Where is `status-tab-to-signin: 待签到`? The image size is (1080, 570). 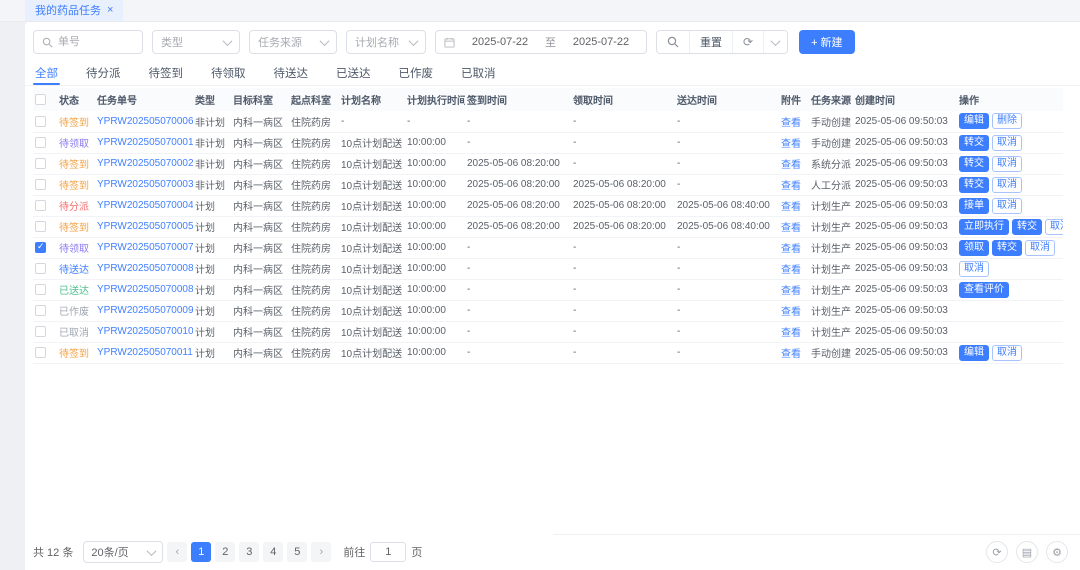 status-tab-to-signin: 待签到 is located at coordinates (166, 73).